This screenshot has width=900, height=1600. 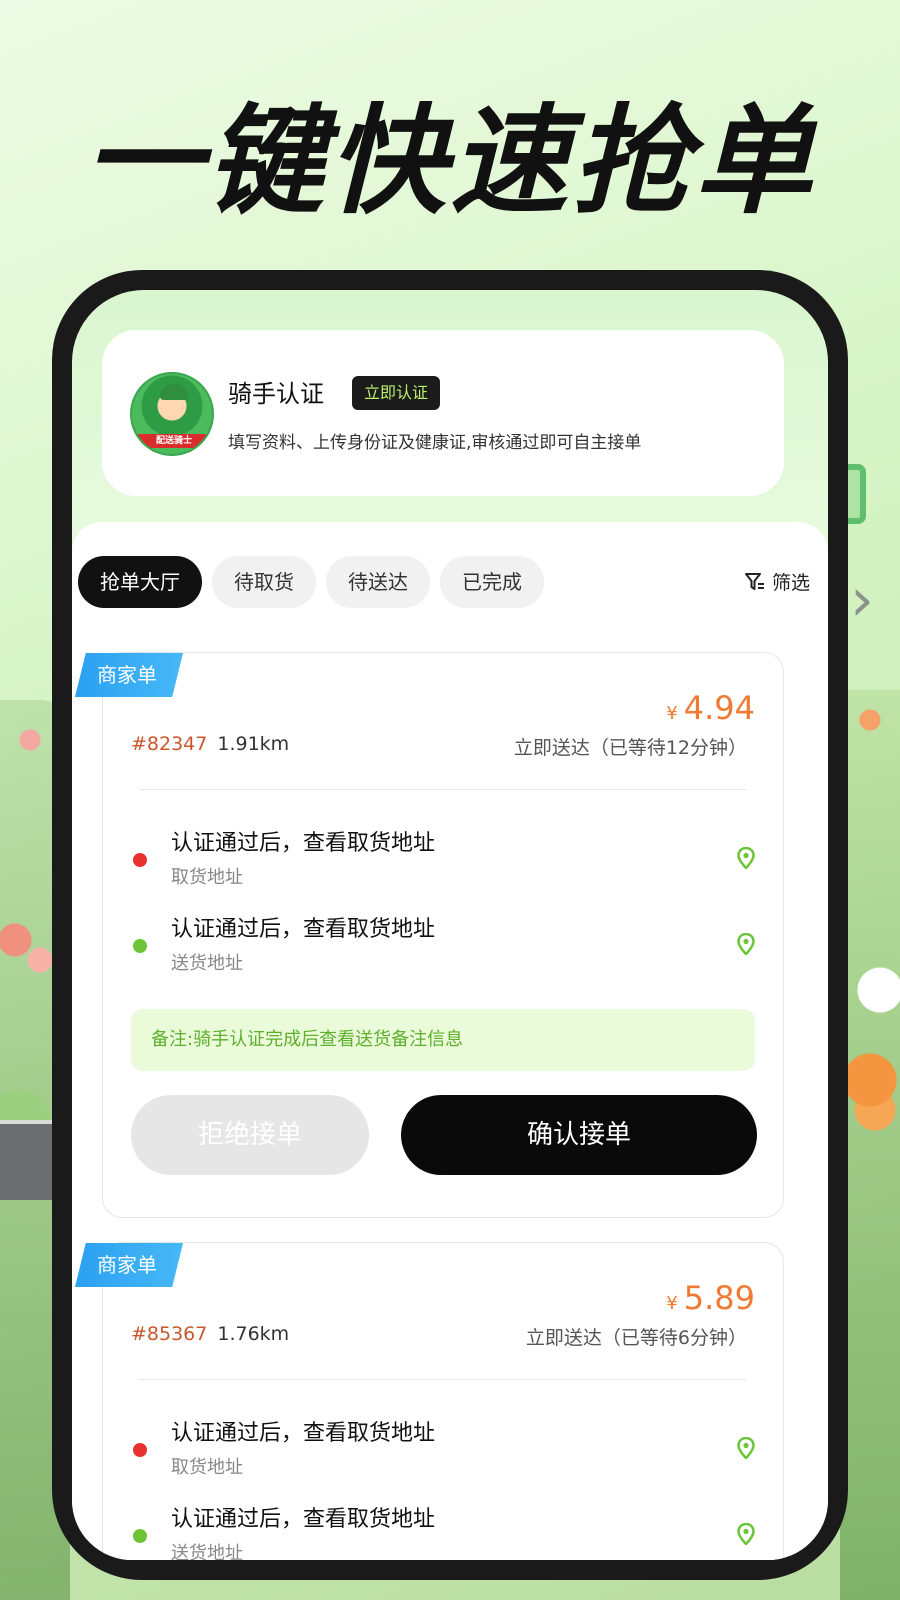 I want to click on tab-order-hall: 抢单大厅, so click(x=140, y=582).